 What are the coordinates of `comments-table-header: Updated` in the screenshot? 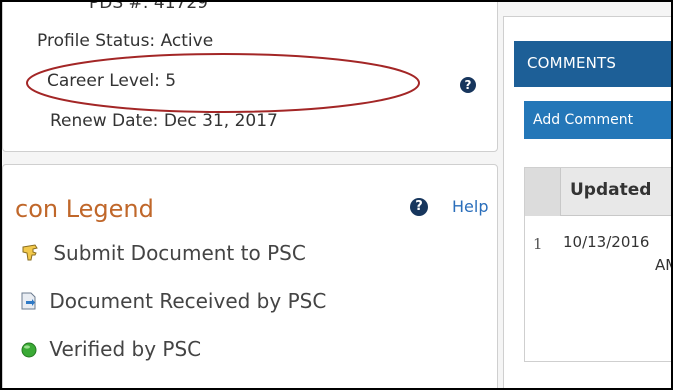 It's located at (598, 192).